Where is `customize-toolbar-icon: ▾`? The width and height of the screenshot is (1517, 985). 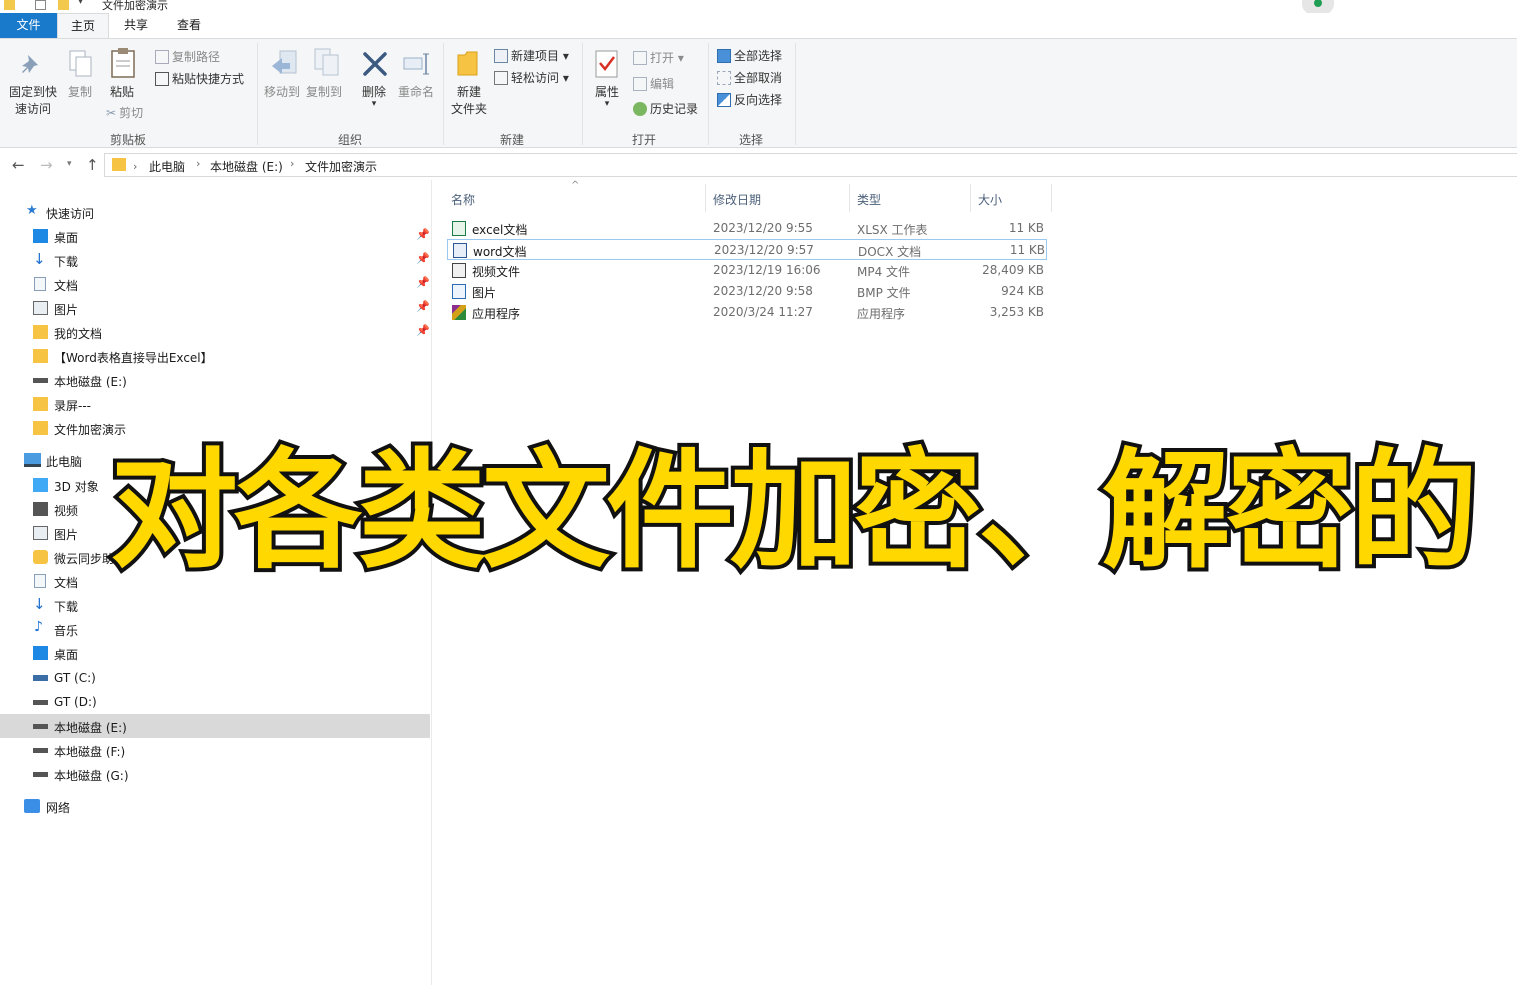
customize-toolbar-icon: ▾ is located at coordinates (80, 3).